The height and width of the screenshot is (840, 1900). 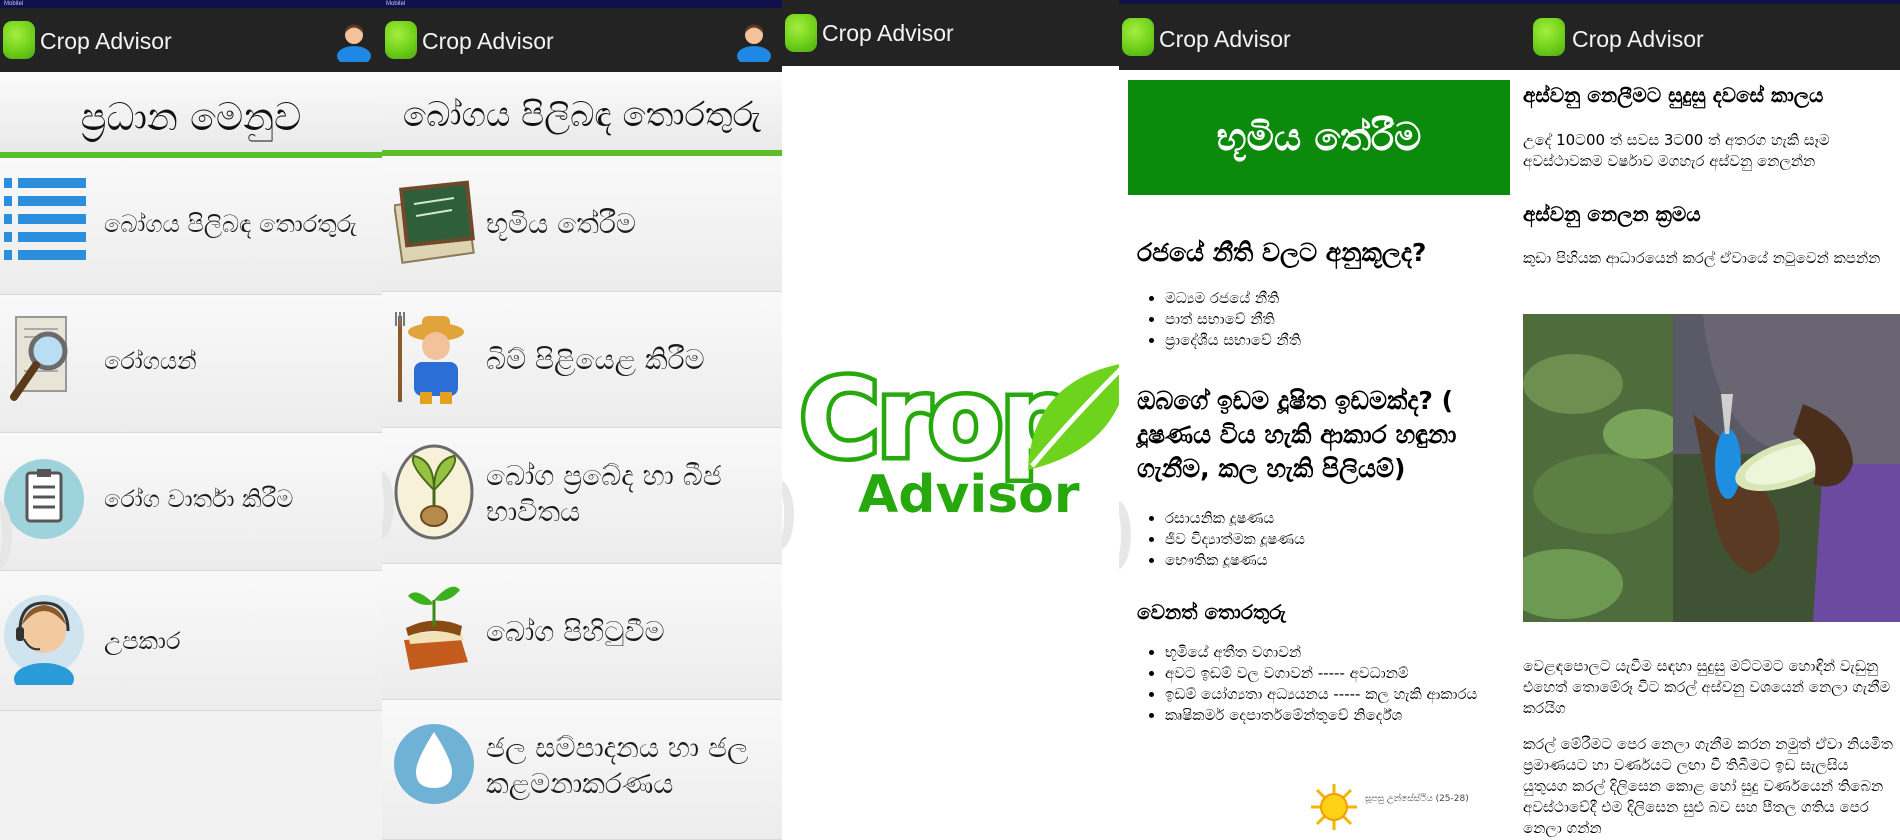 I want to click on menu-item-land-prep: බිම් පිළියෙළ කිරීම, so click(x=582, y=360).